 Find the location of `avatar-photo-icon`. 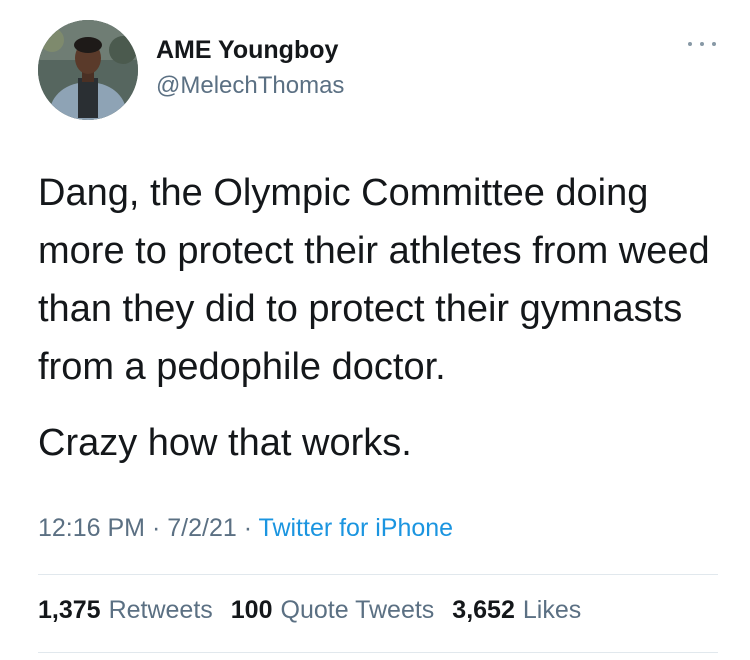

avatar-photo-icon is located at coordinates (88, 70).